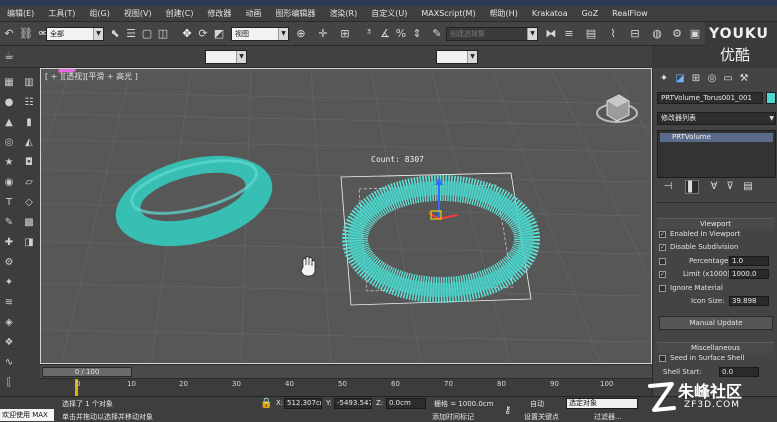  What do you see at coordinates (9, 283) in the screenshot?
I see `light-icon: ✦` at bounding box center [9, 283].